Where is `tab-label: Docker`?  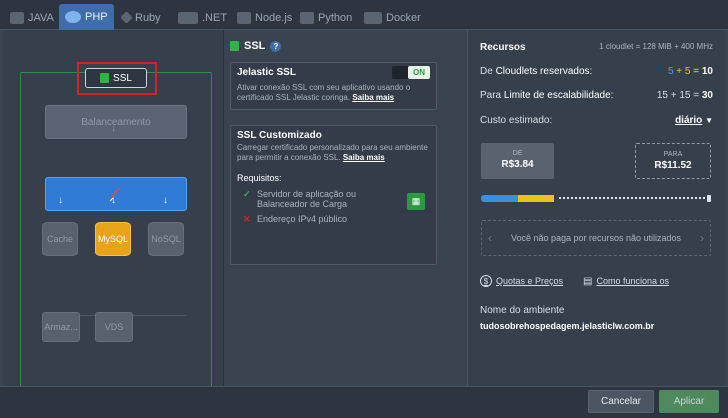
tab-label: Docker is located at coordinates (403, 17).